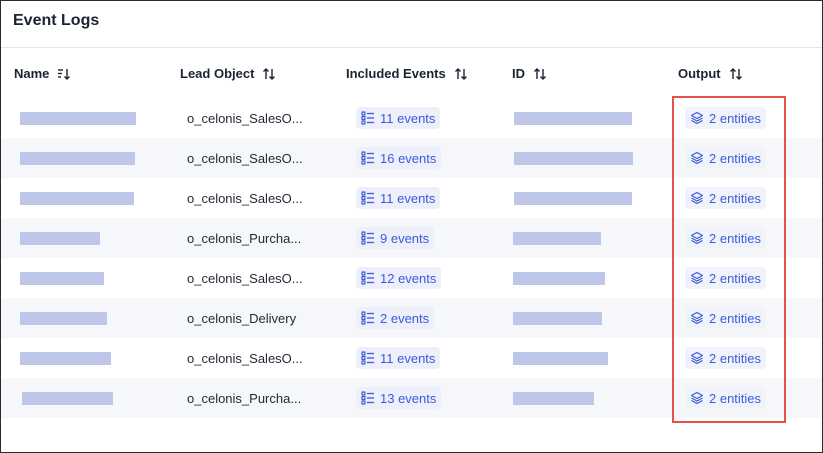 This screenshot has width=823, height=453. I want to click on page-title: Event Logs, so click(56, 20).